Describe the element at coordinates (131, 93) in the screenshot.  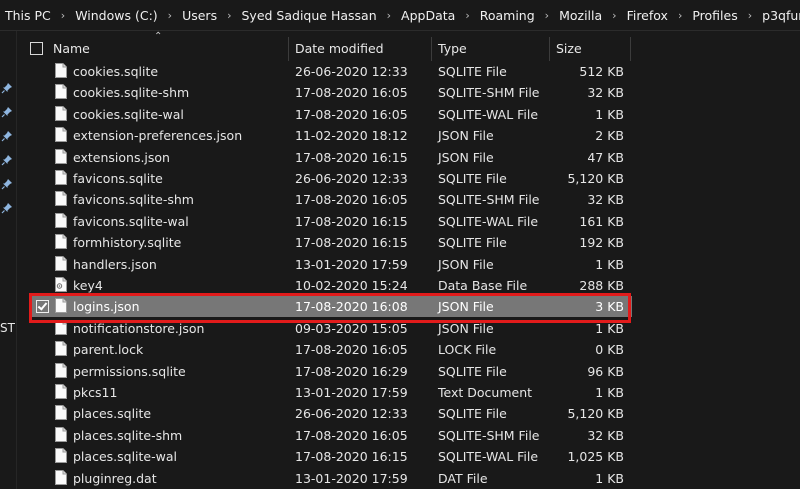
I see `file-name: cookies.sqlite-shm` at that location.